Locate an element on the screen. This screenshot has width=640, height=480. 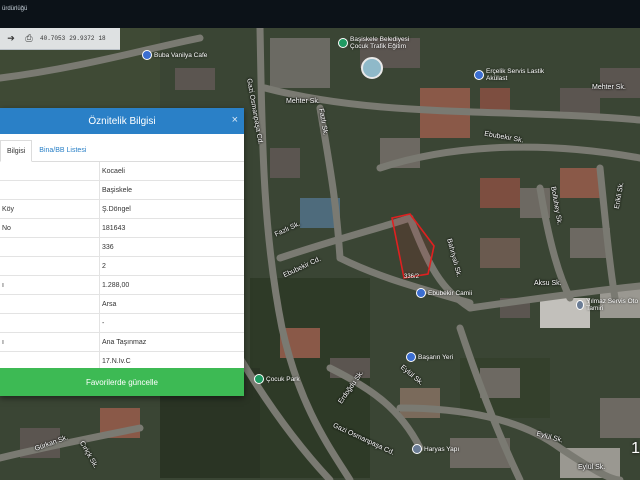
poi-marker: Yılmaz Servis Oto Tamiri is located at coordinates (608, 305).